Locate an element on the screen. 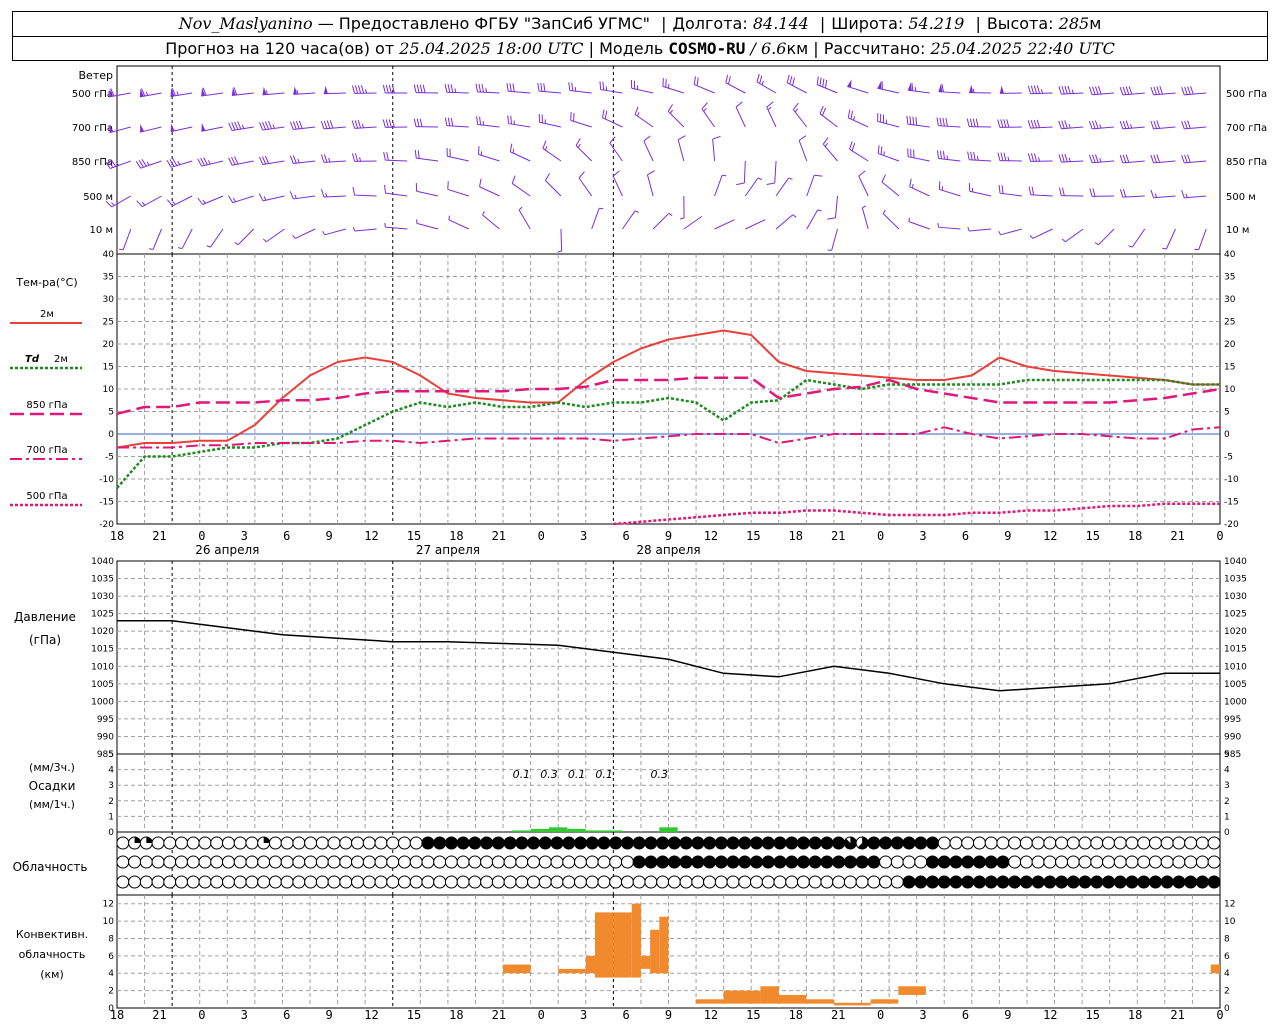 This screenshot has width=1280, height=1024. time-tick: 3 is located at coordinates (583, 536).